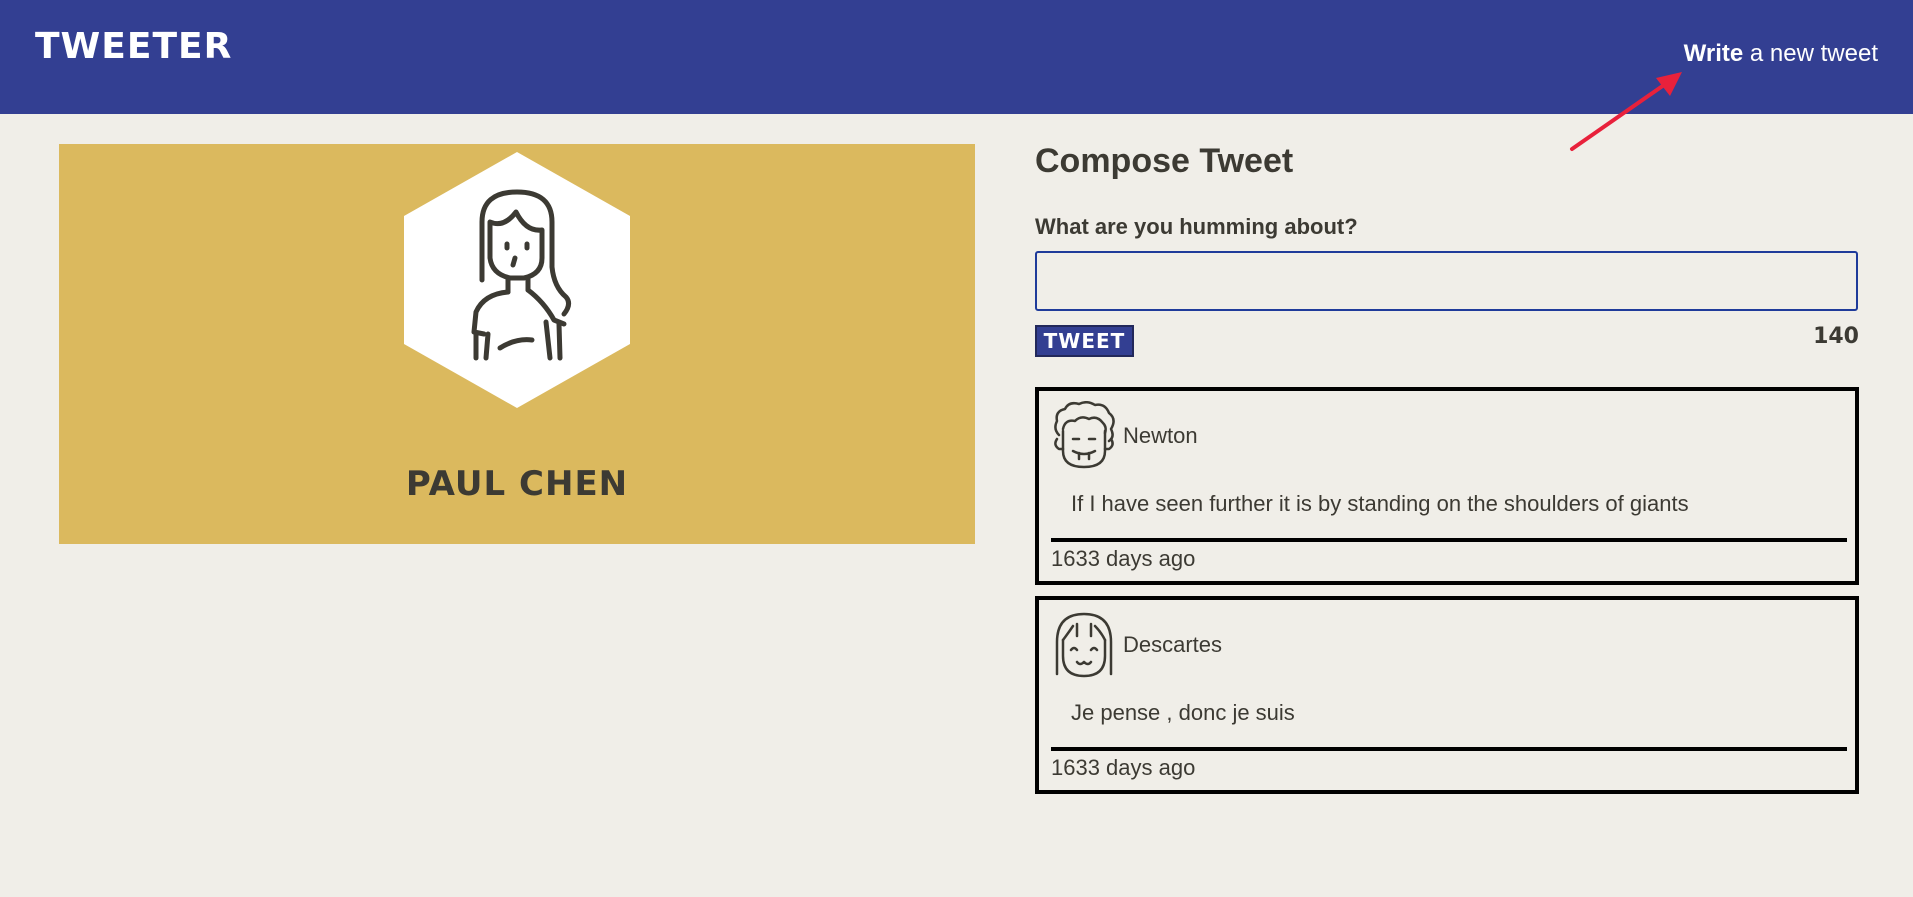 The width and height of the screenshot is (1913, 897). Describe the element at coordinates (1172, 645) in the screenshot. I see `tweet-author-handle: Descartes` at that location.